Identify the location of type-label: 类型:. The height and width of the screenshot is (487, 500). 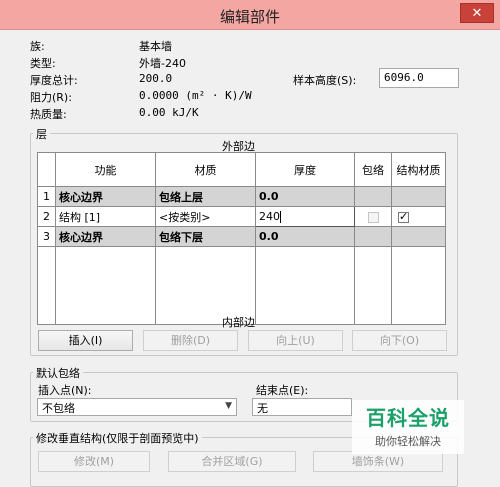
(43, 63).